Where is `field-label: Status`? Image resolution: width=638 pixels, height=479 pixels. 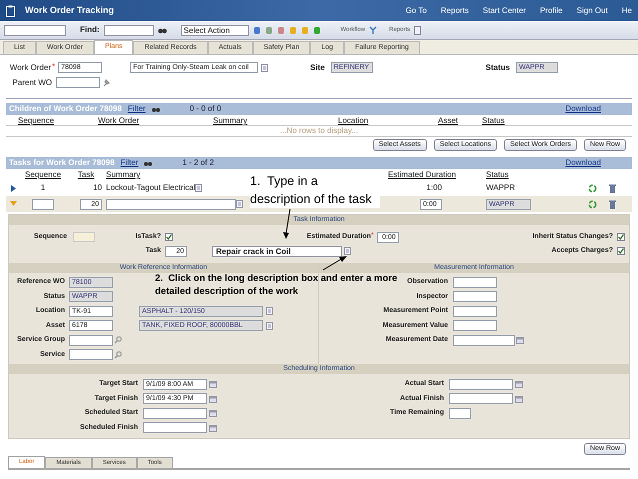
field-label: Status is located at coordinates (498, 68).